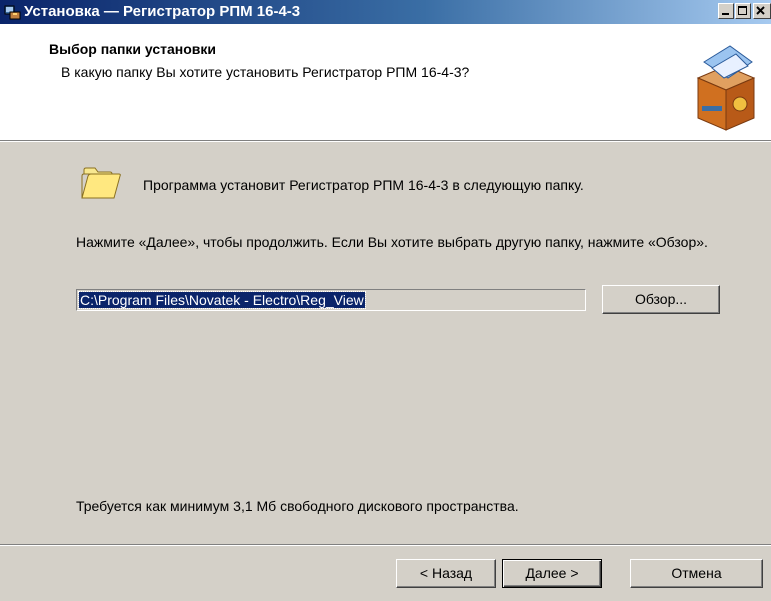 The image size is (771, 601). Describe the element at coordinates (385, 141) in the screenshot. I see `header-divider` at that location.